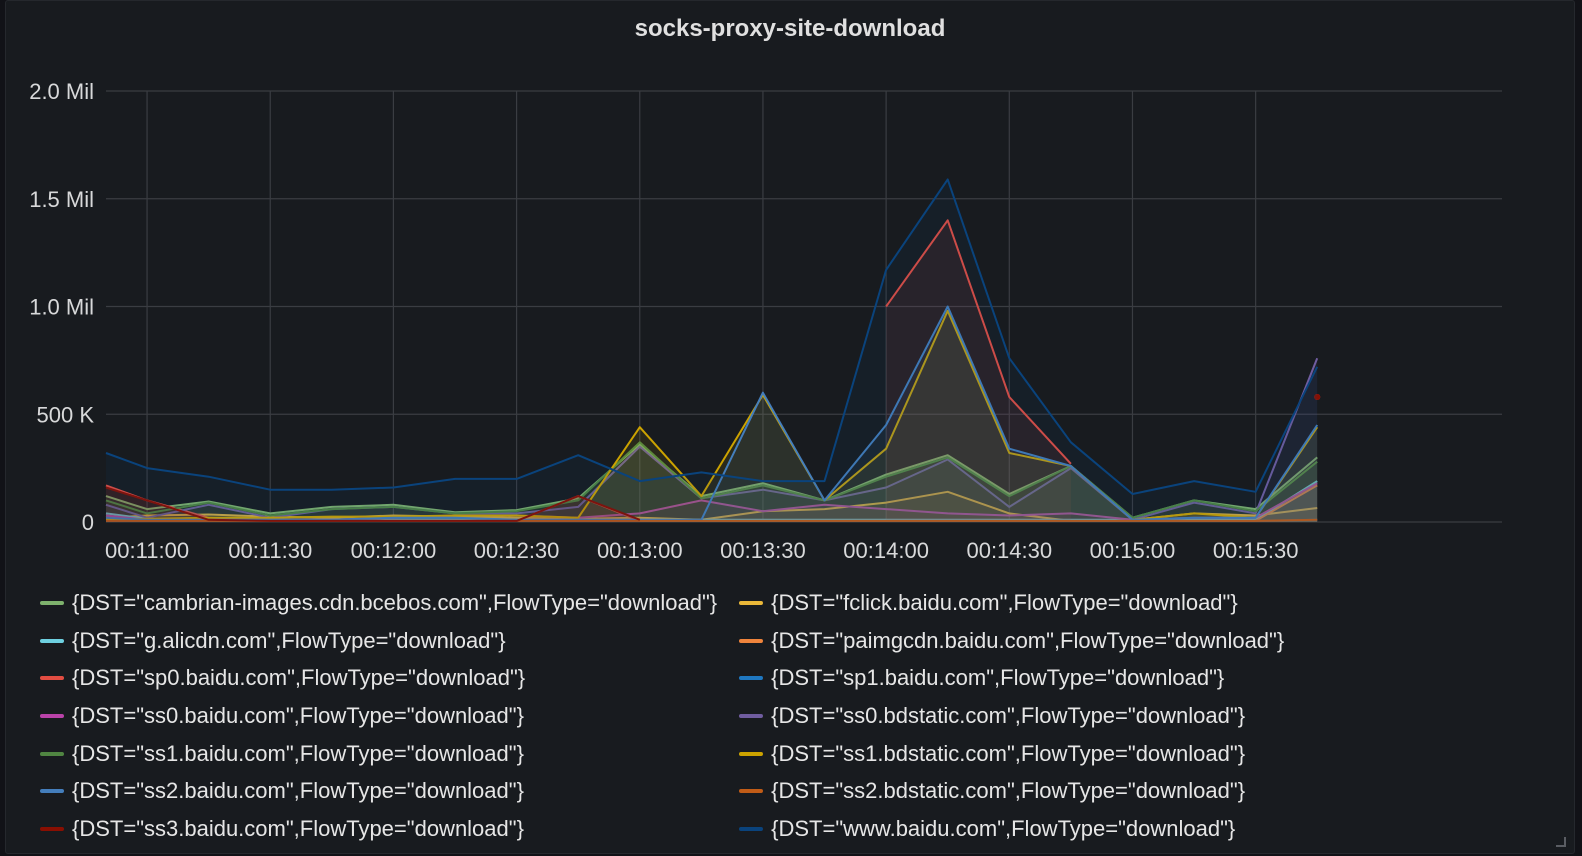 The width and height of the screenshot is (1582, 856). I want to click on x-tick-label: 00:15:00, so click(1133, 550).